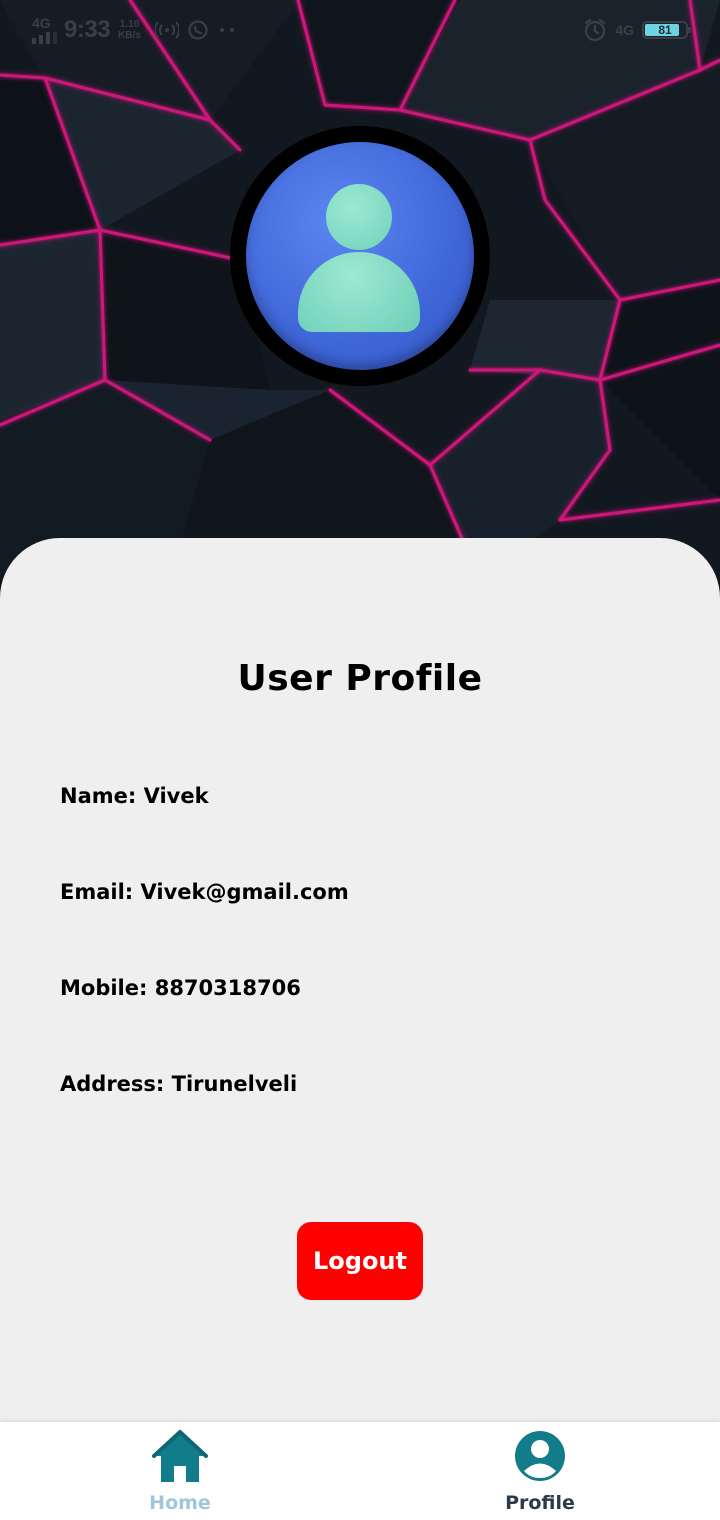 The height and width of the screenshot is (1520, 720). I want to click on mobile-signal: 4G, so click(43, 29).